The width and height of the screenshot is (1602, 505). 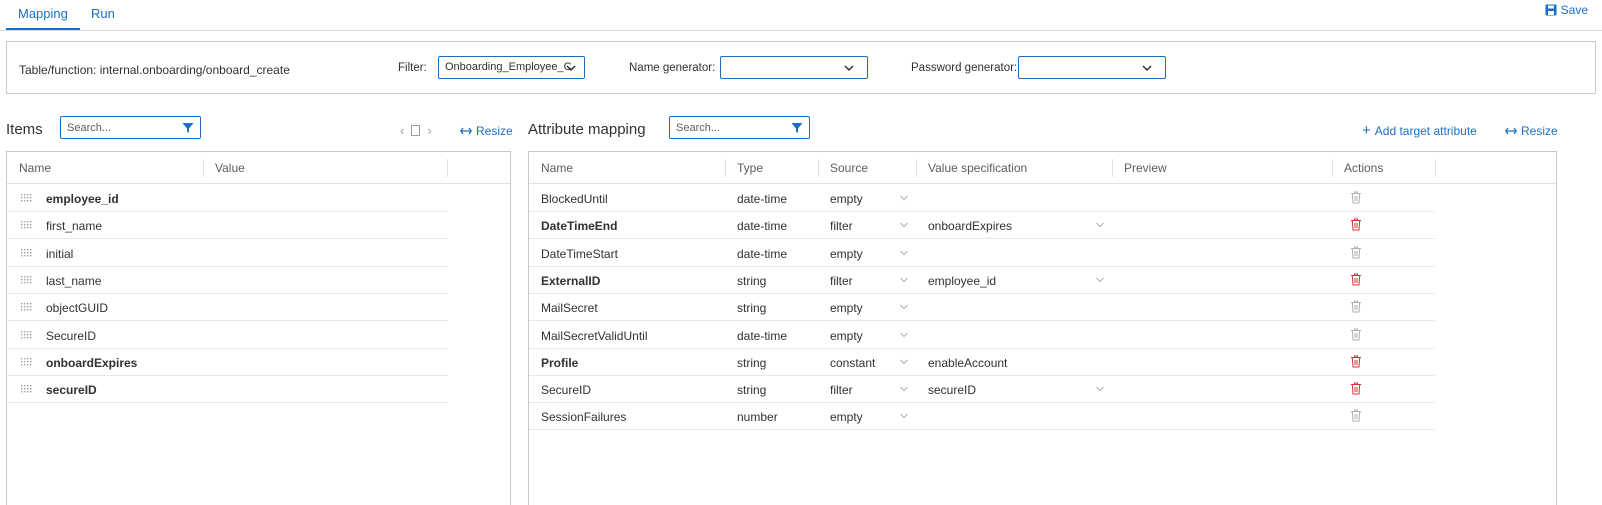 I want to click on table-row: Profile string constant enableAccount, so click(x=982, y=362).